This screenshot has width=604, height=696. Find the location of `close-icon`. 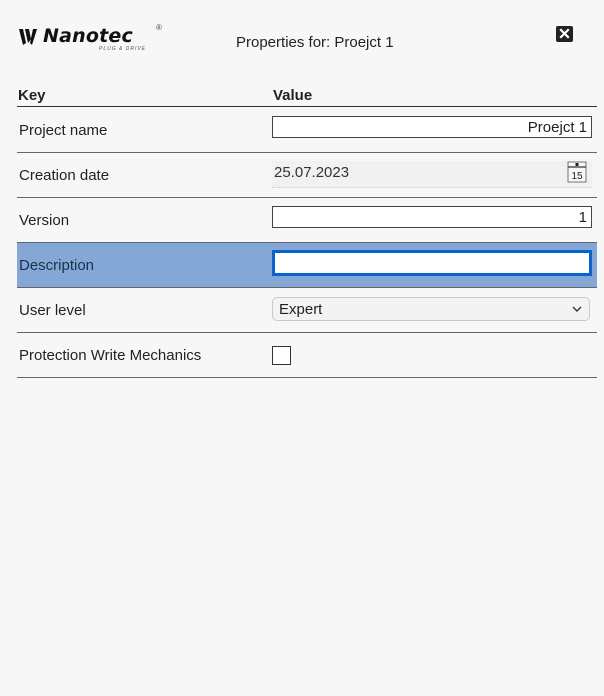

close-icon is located at coordinates (564, 33).